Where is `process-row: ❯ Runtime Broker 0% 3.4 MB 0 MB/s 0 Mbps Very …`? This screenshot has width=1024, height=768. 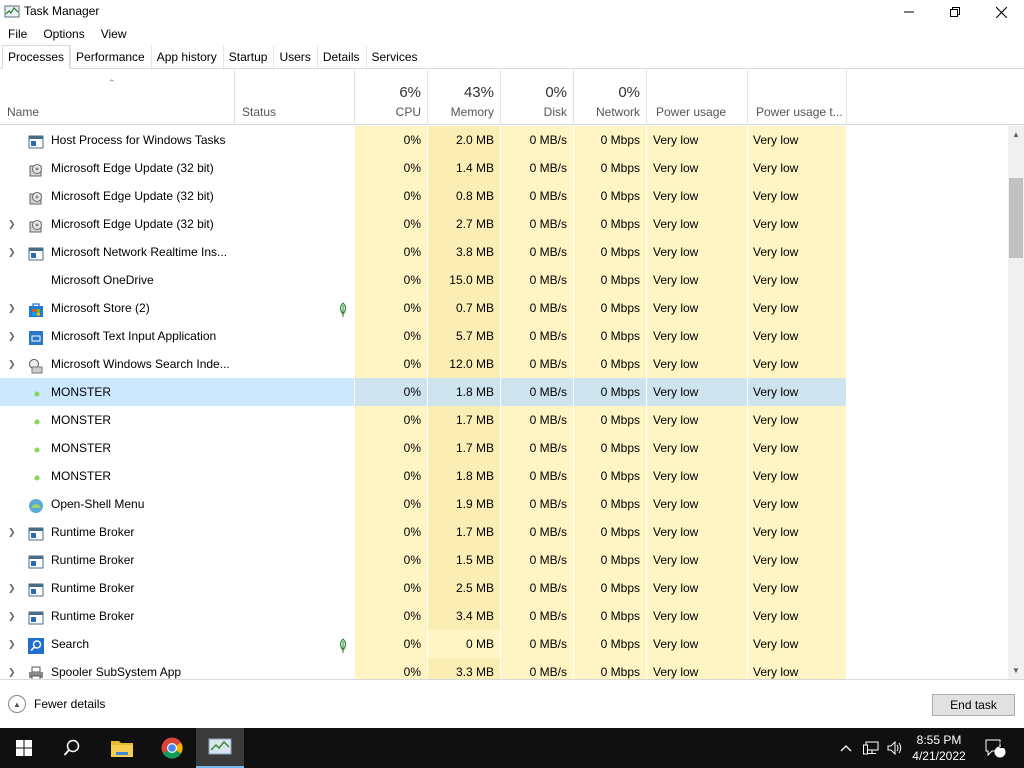 process-row: ❯ Runtime Broker 0% 3.4 MB 0 MB/s 0 Mbps Very … is located at coordinates (504, 616).